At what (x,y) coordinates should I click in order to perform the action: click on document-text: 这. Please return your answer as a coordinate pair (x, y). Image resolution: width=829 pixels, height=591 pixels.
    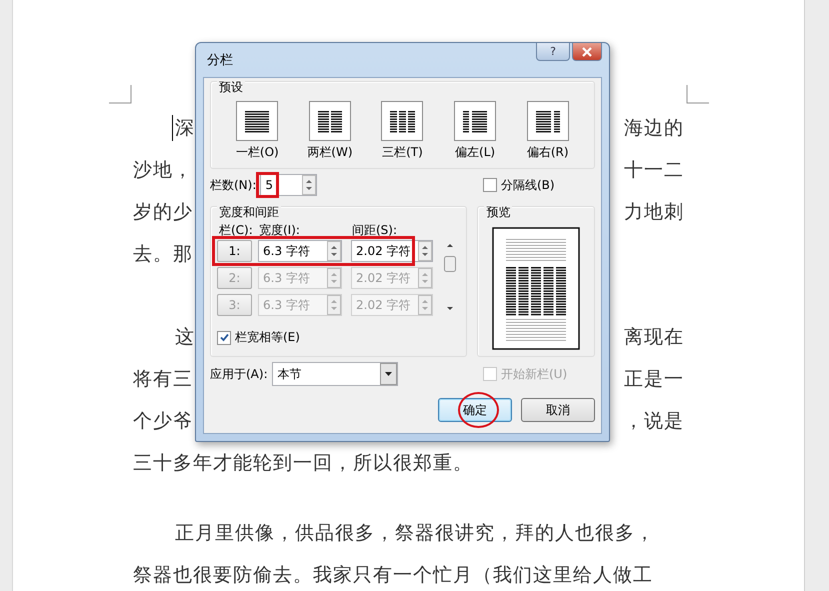
    Looking at the image, I should click on (185, 337).